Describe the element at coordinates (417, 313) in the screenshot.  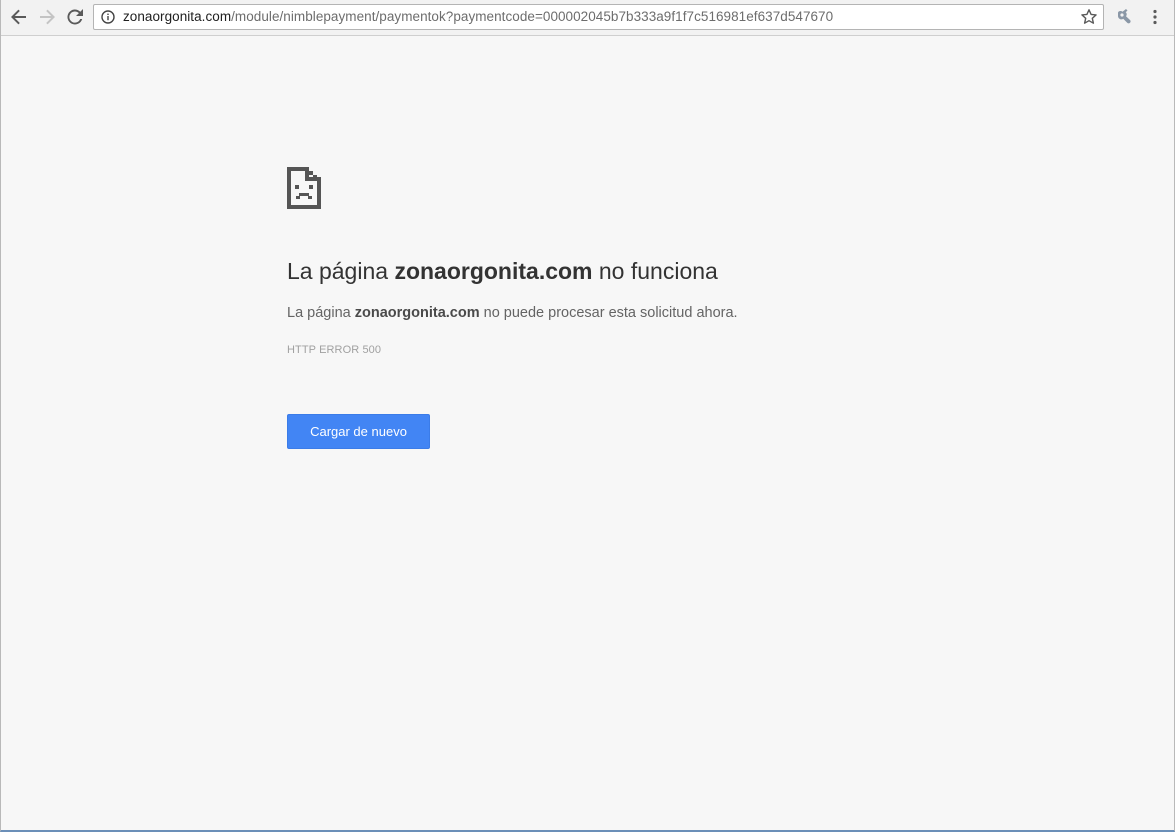
I see `detail-host: zonaorgonita.com` at that location.